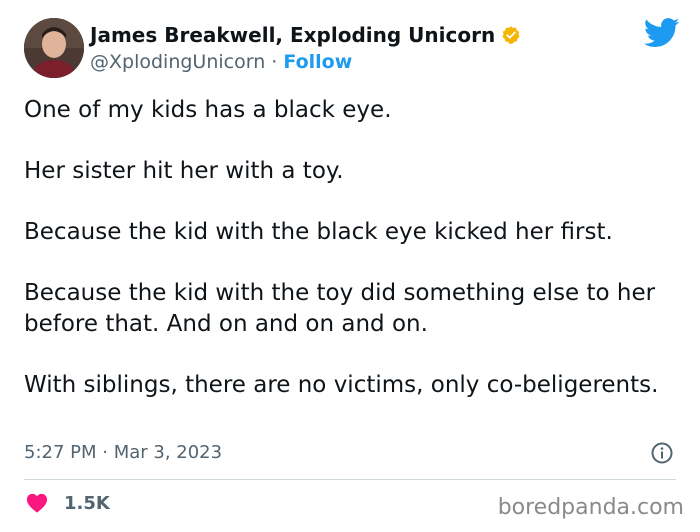 Image resolution: width=700 pixels, height=532 pixels. I want to click on watermark: boredpanda.com, so click(590, 507).